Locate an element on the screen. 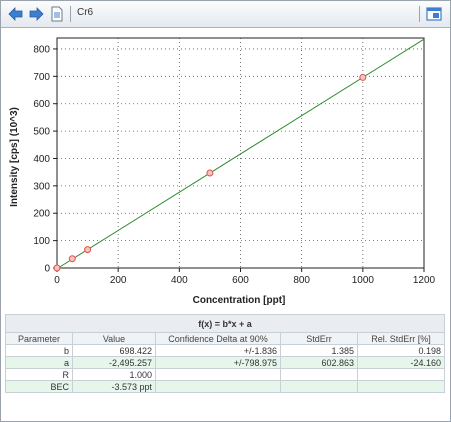 This screenshot has width=451, height=422. table-cell: 1.000 is located at coordinates (114, 374).